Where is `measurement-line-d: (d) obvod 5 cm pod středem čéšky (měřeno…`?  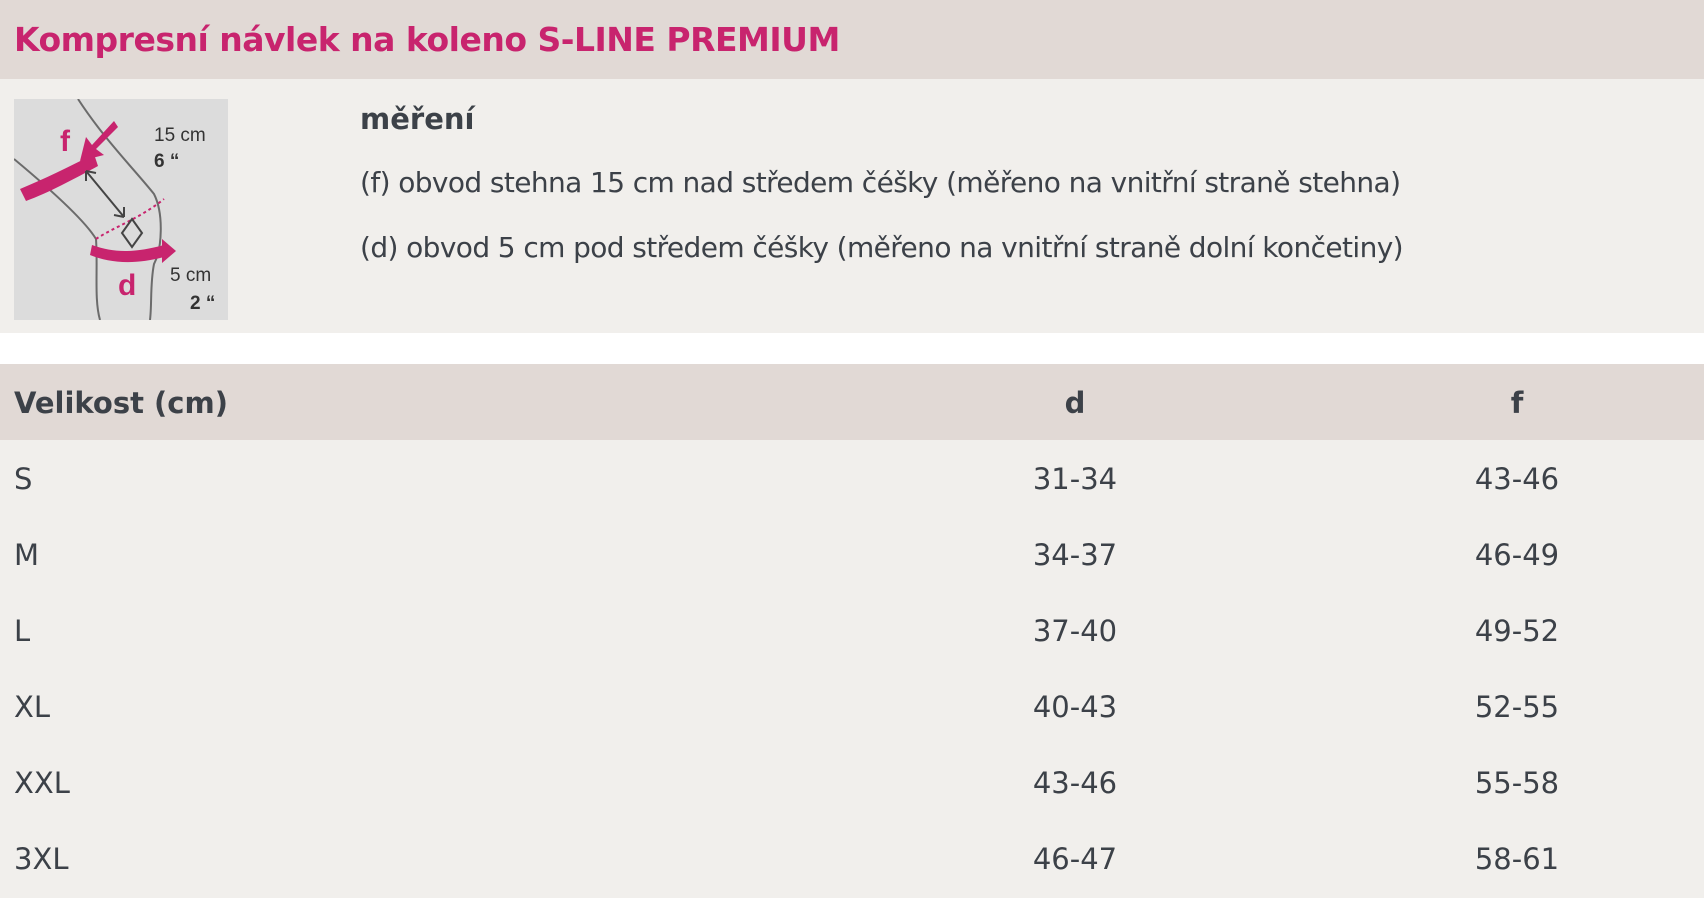
measurement-line-d: (d) obvod 5 cm pod středem čéšky (měřeno… is located at coordinates (882, 247).